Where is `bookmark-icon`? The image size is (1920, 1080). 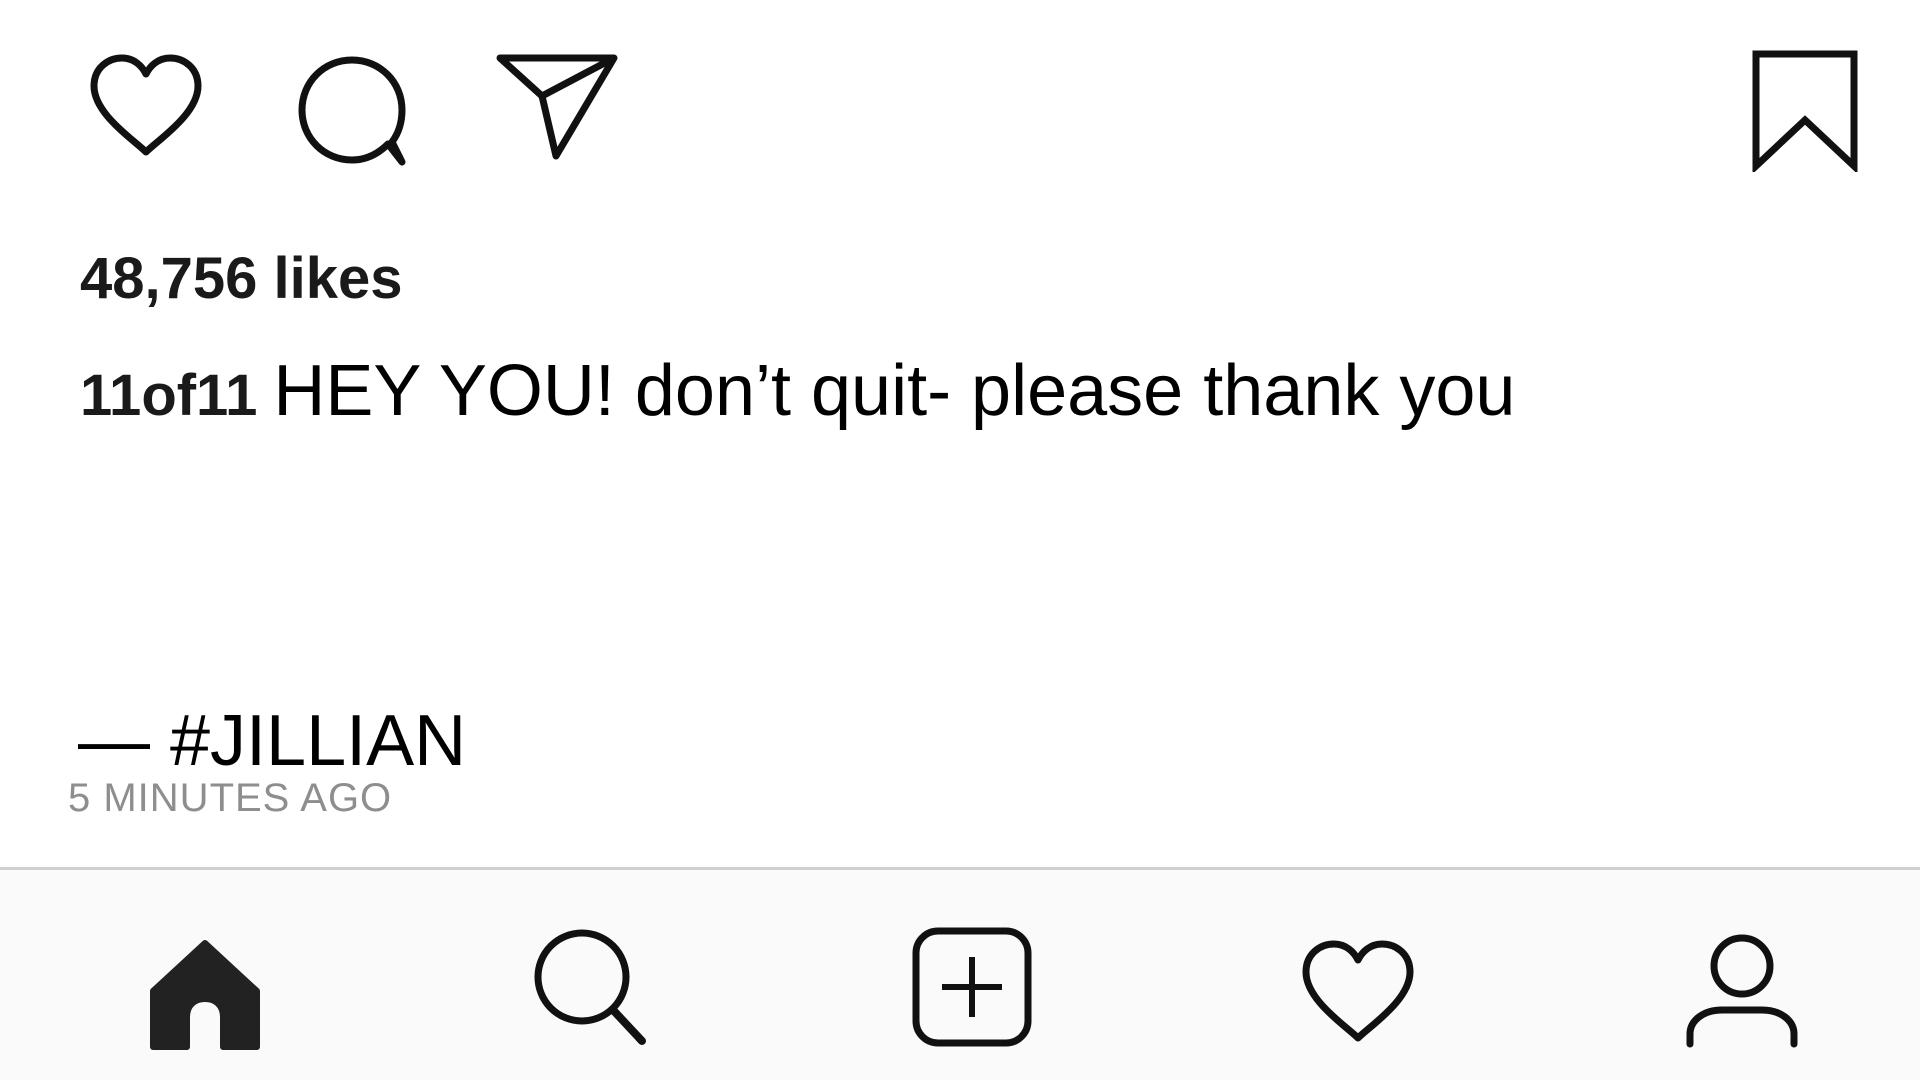 bookmark-icon is located at coordinates (1805, 111).